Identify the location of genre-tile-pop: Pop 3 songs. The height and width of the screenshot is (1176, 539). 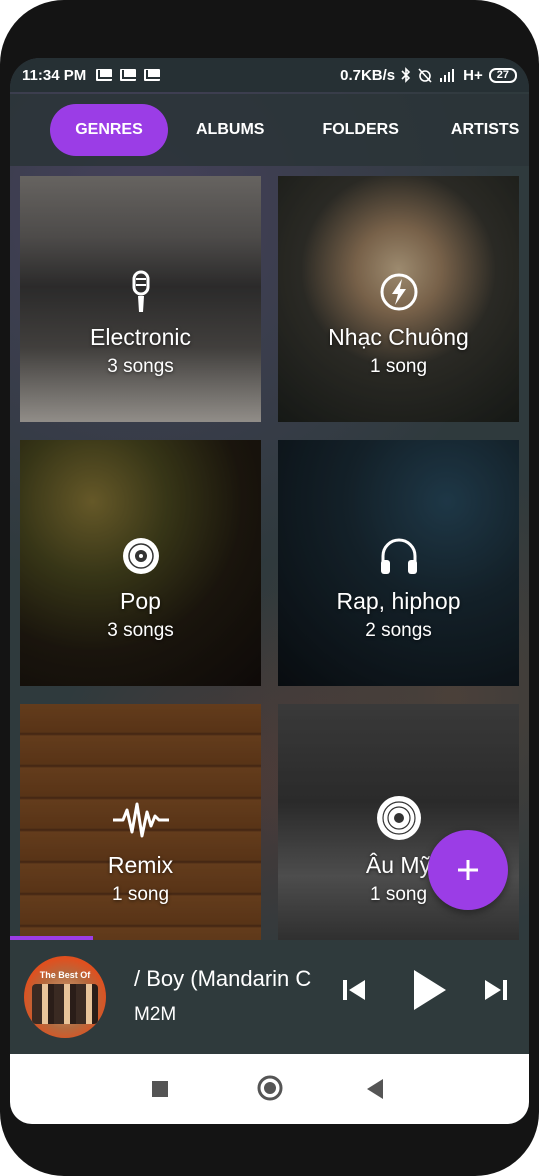
(140, 563).